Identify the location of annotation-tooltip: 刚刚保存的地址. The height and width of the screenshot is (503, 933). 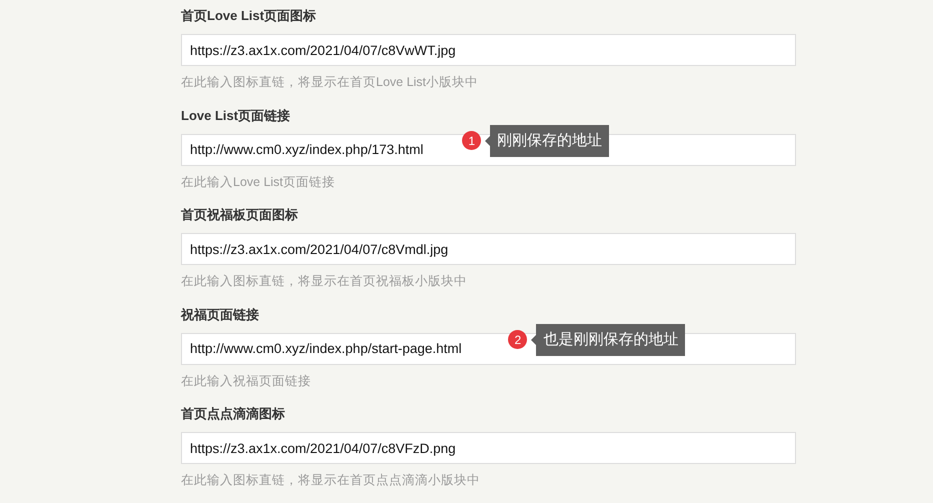
(547, 140).